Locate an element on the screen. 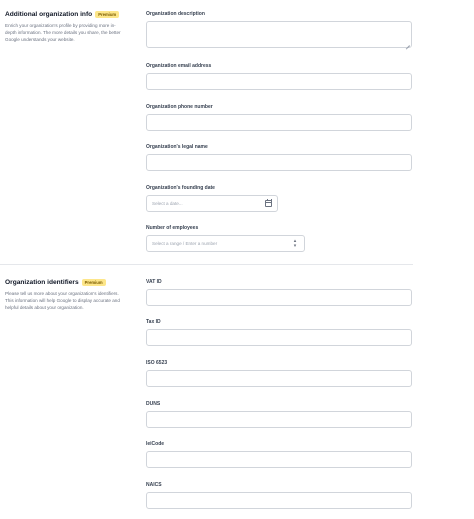  section-title-identifiers: Organization identifiers Premium is located at coordinates (55, 282).